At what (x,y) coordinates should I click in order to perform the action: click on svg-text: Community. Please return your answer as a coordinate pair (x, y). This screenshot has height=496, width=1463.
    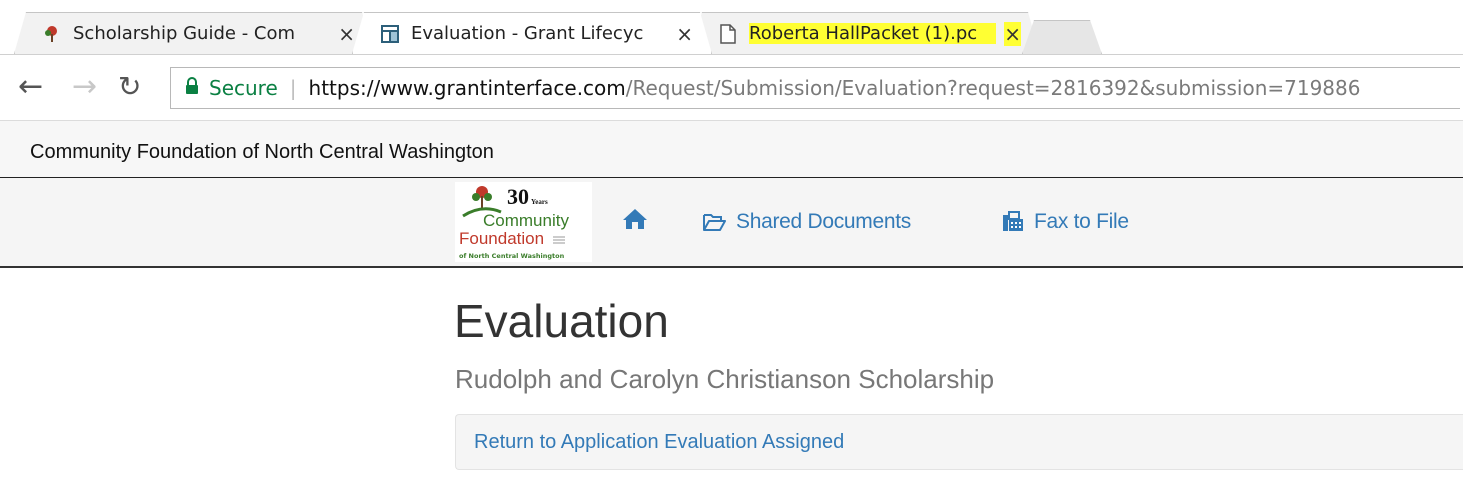
    Looking at the image, I should click on (526, 220).